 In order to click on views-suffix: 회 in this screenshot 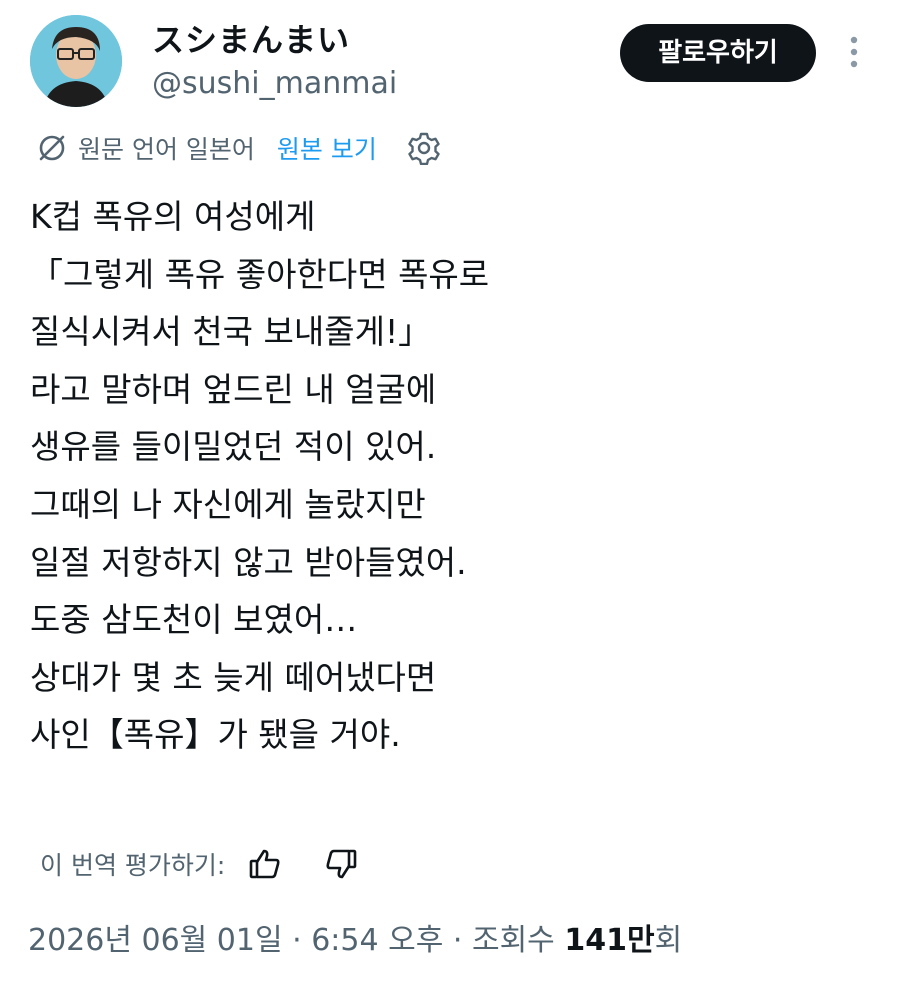, I will do `click(668, 940)`.